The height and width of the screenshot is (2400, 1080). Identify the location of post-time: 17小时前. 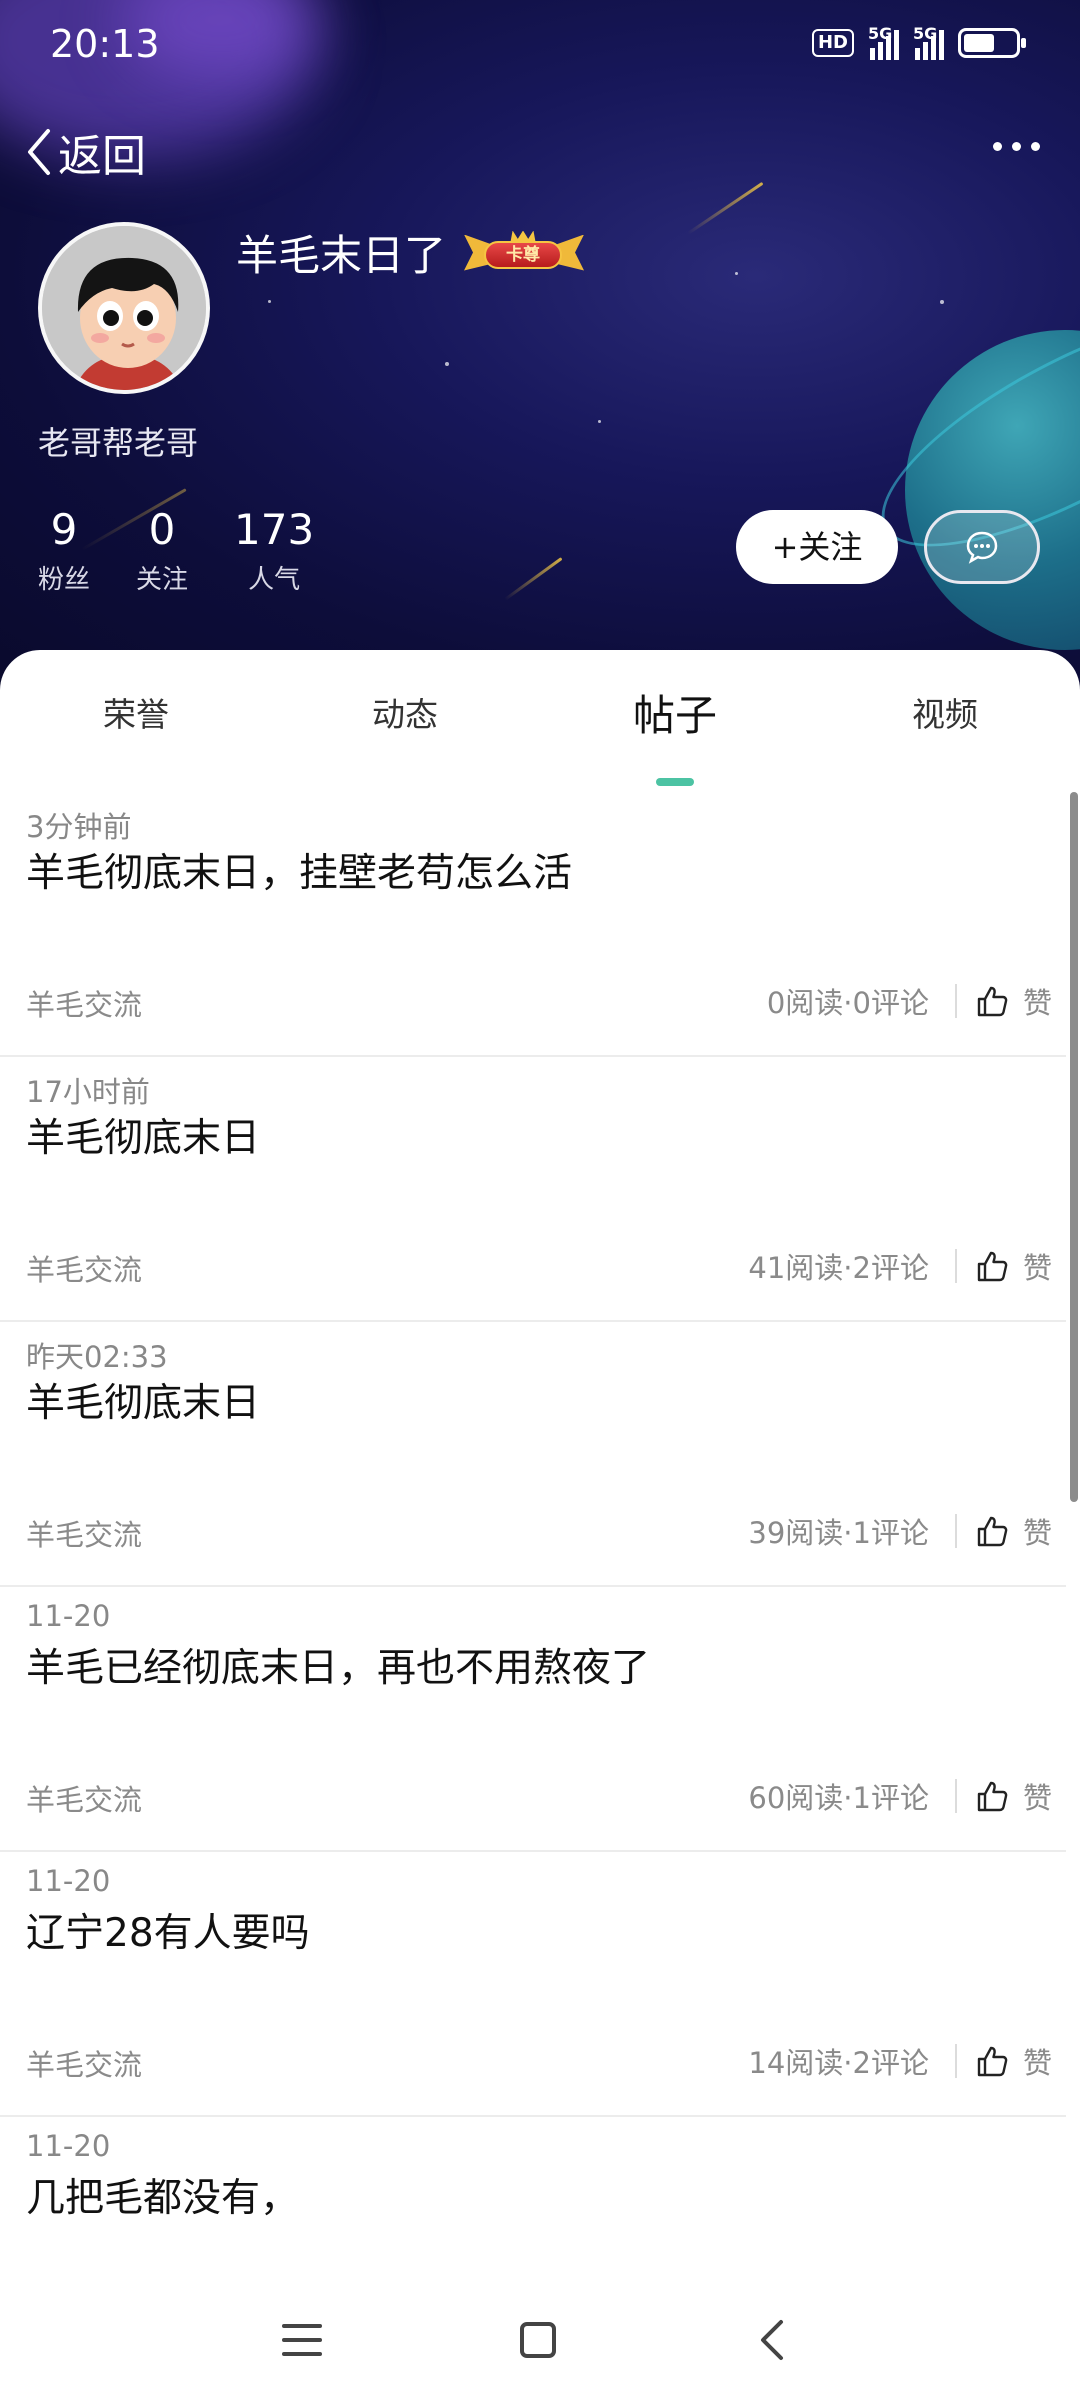
(88, 1092).